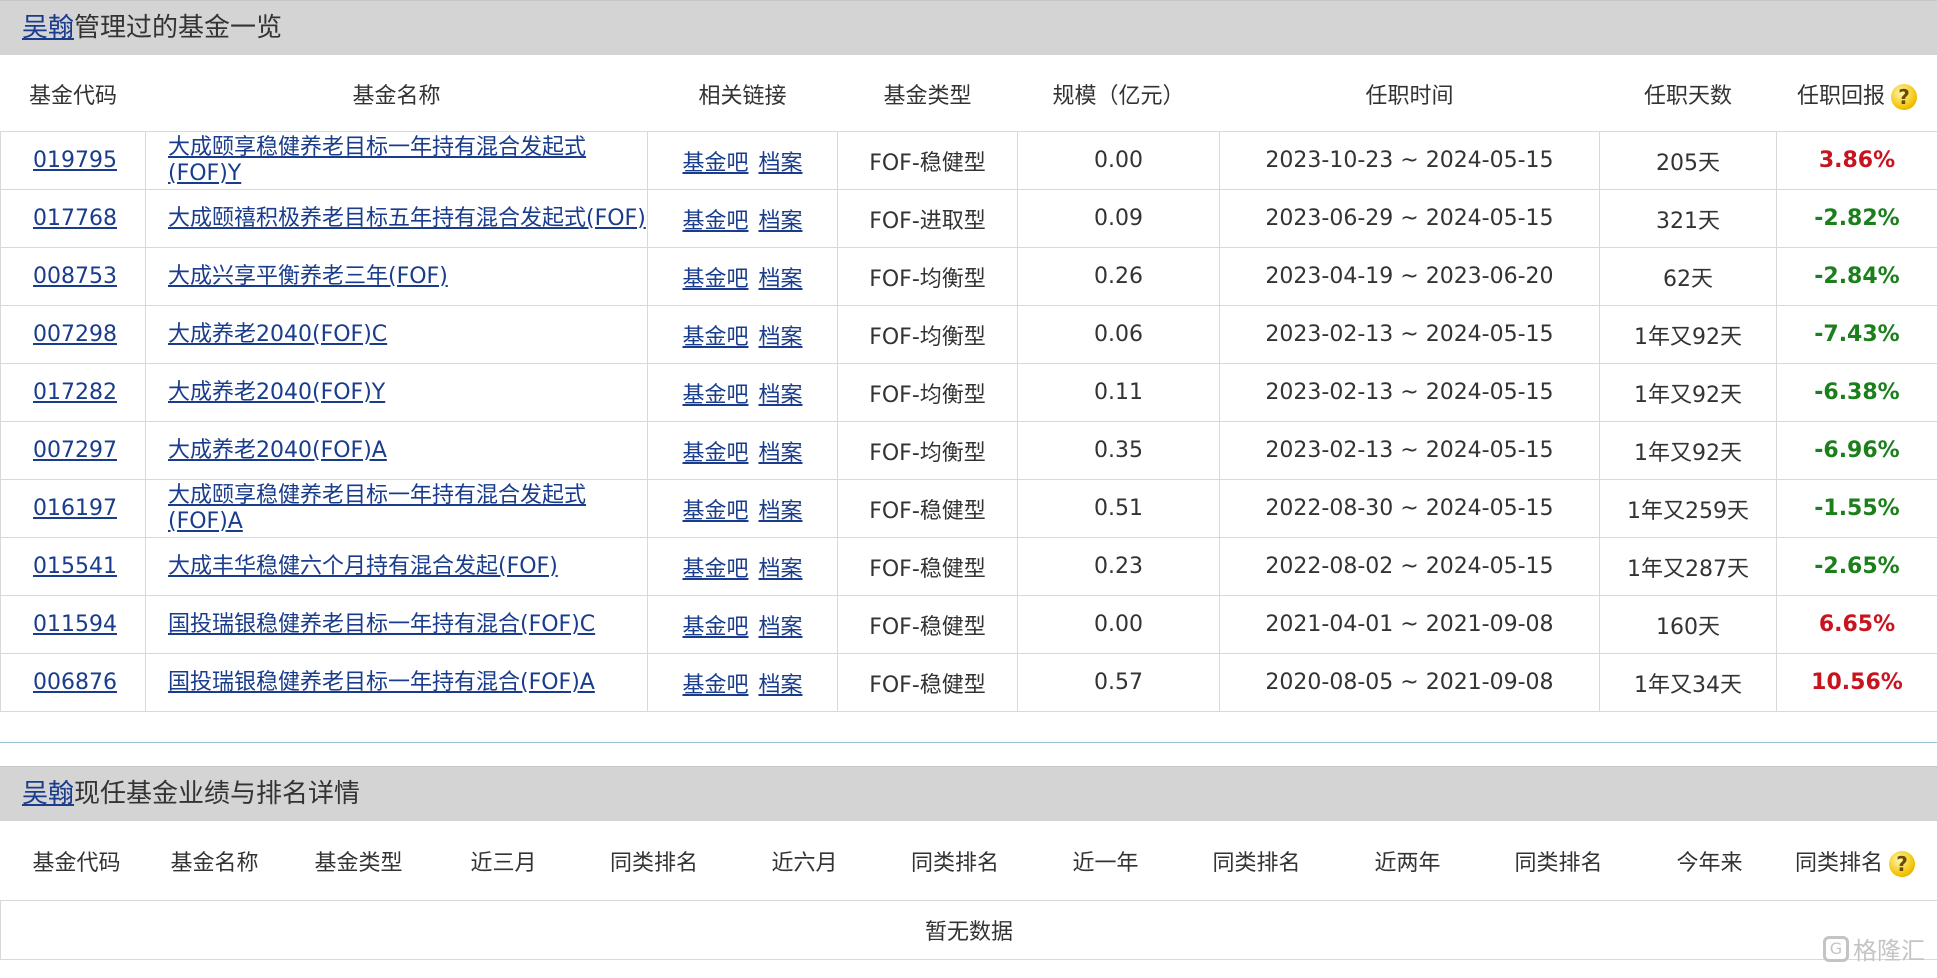  What do you see at coordinates (277, 450) in the screenshot?
I see `fund-name-link: 大成养老2040(FOF)A` at bounding box center [277, 450].